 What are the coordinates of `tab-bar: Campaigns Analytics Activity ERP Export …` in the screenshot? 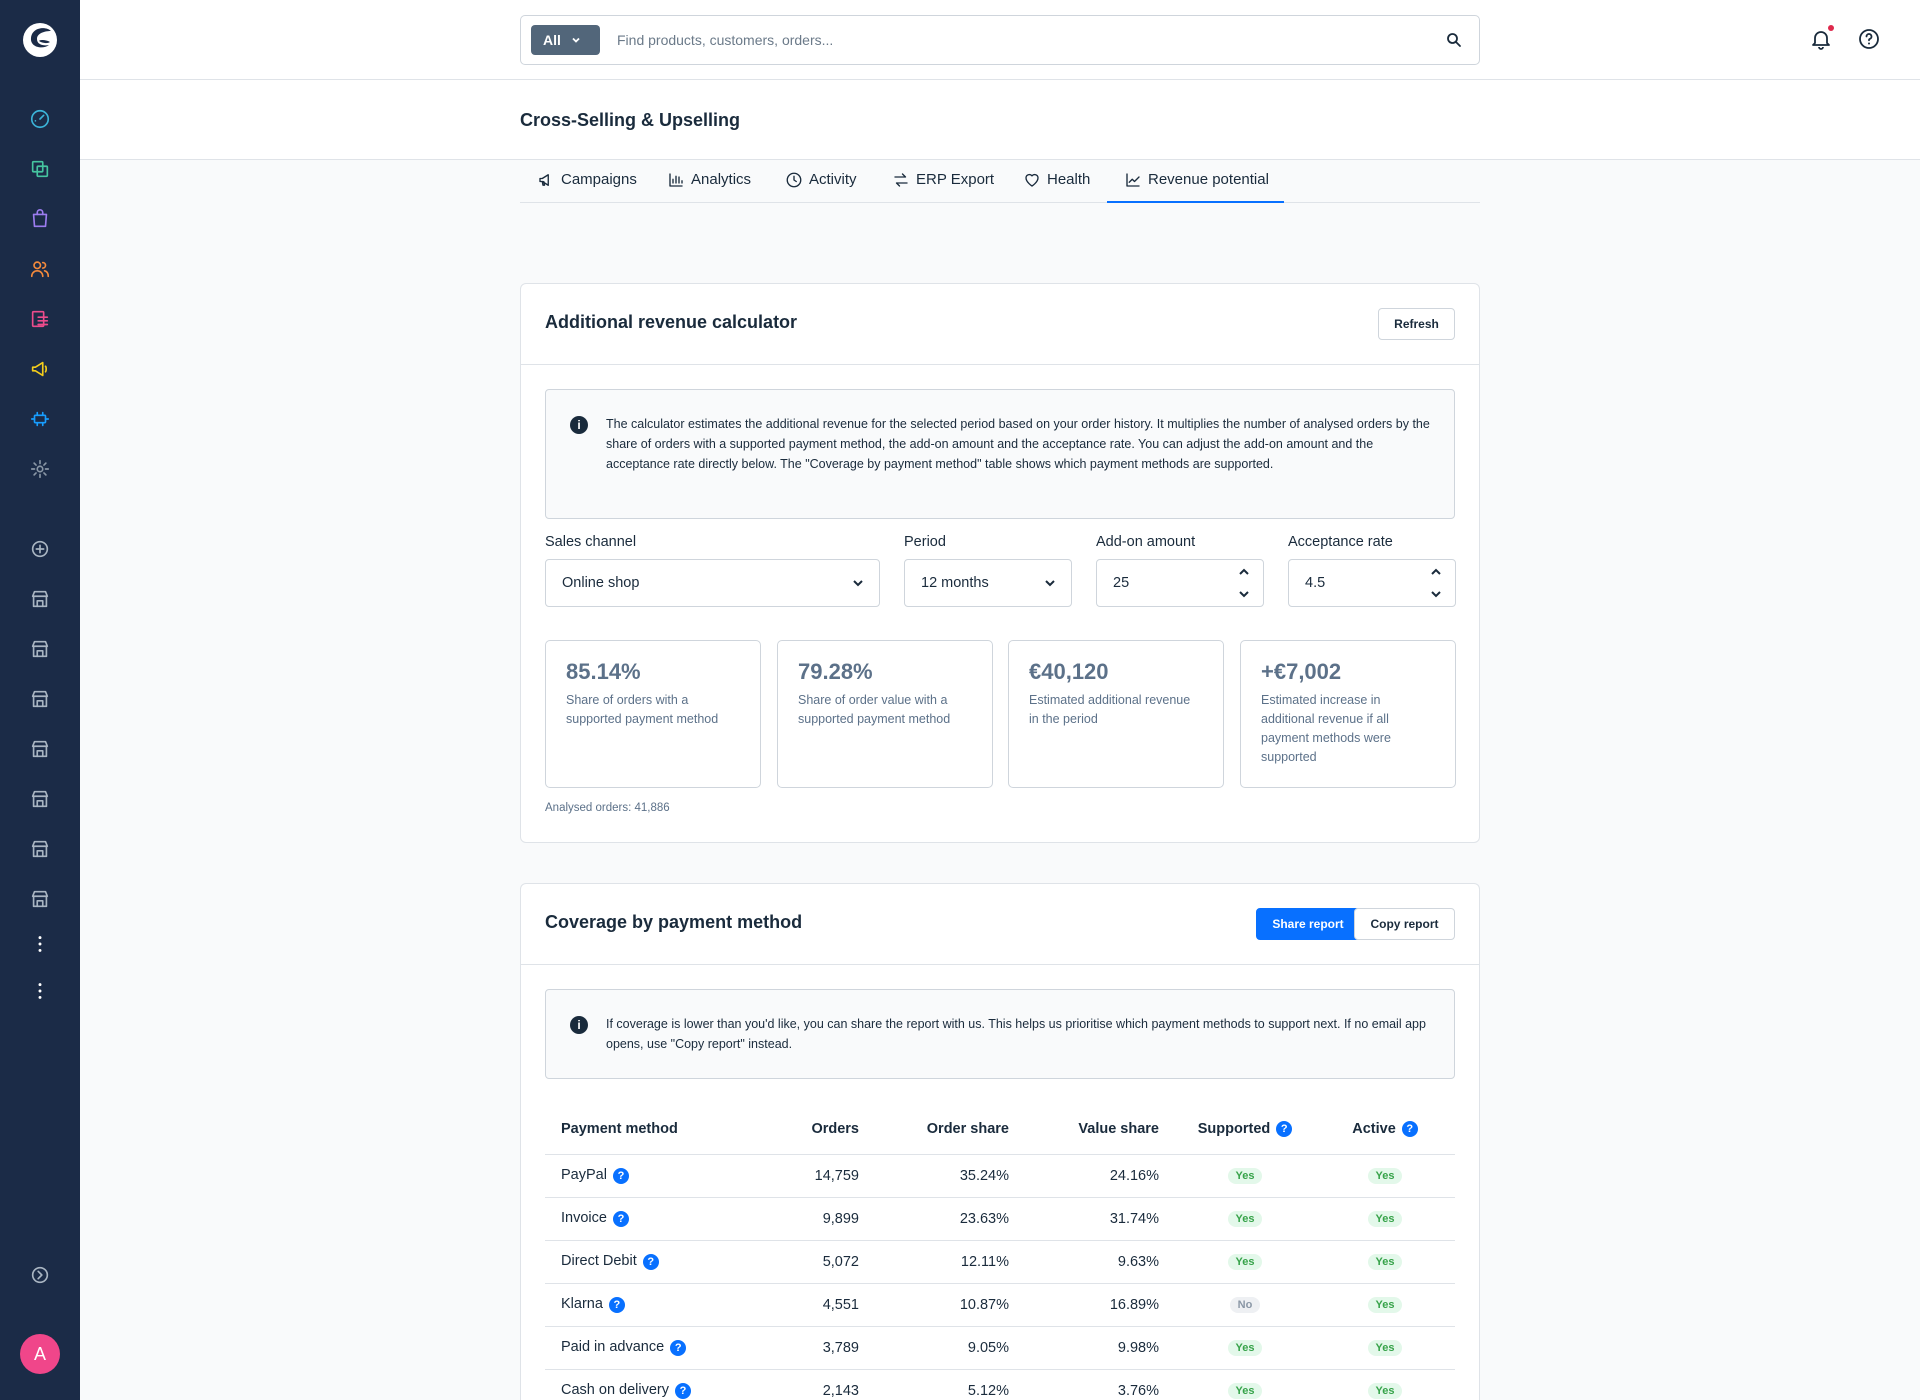 It's located at (1000, 181).